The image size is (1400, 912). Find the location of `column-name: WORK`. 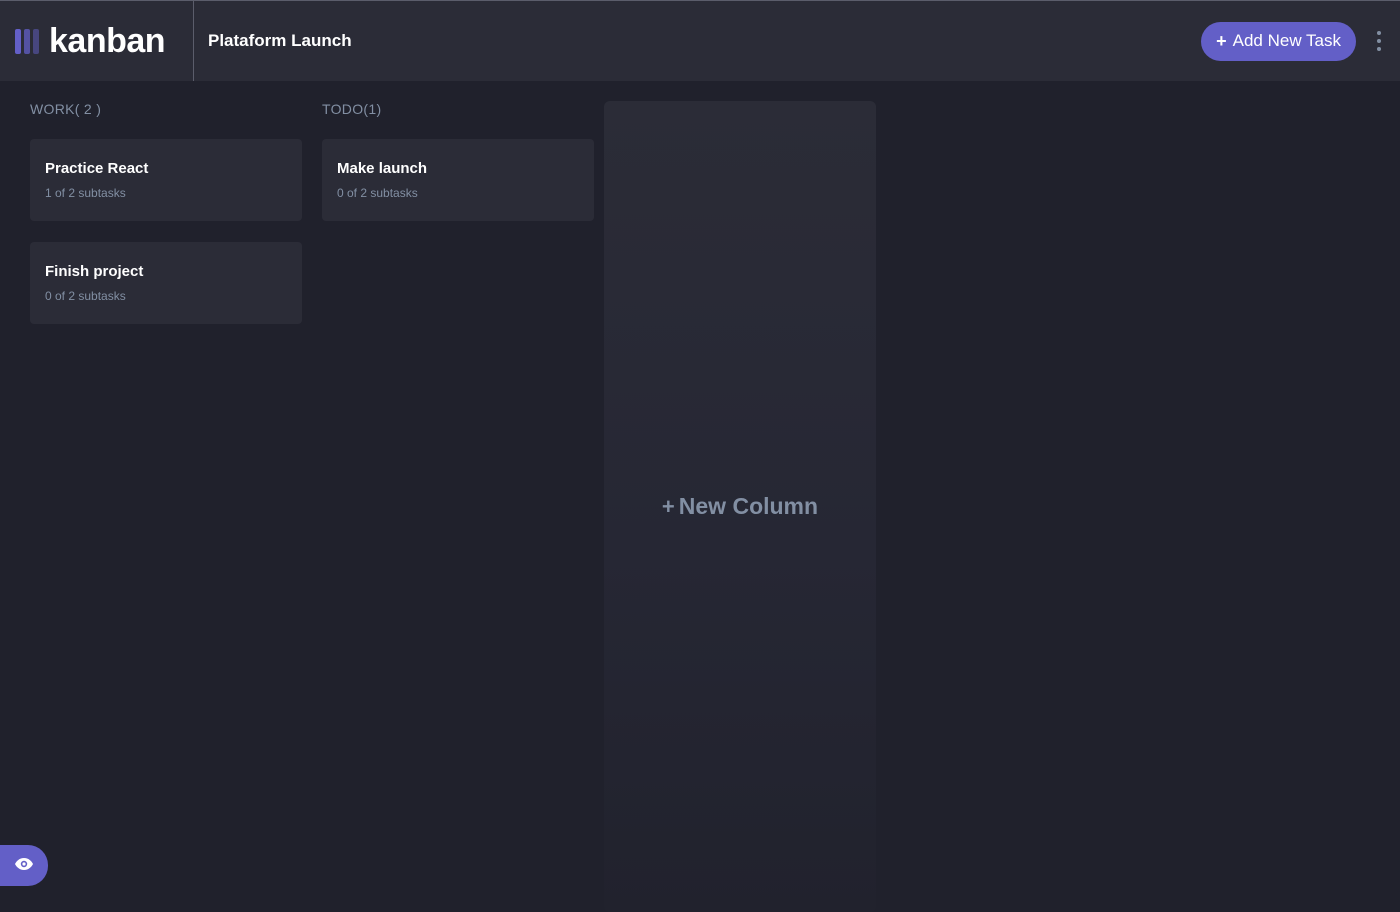

column-name: WORK is located at coordinates (52, 109).